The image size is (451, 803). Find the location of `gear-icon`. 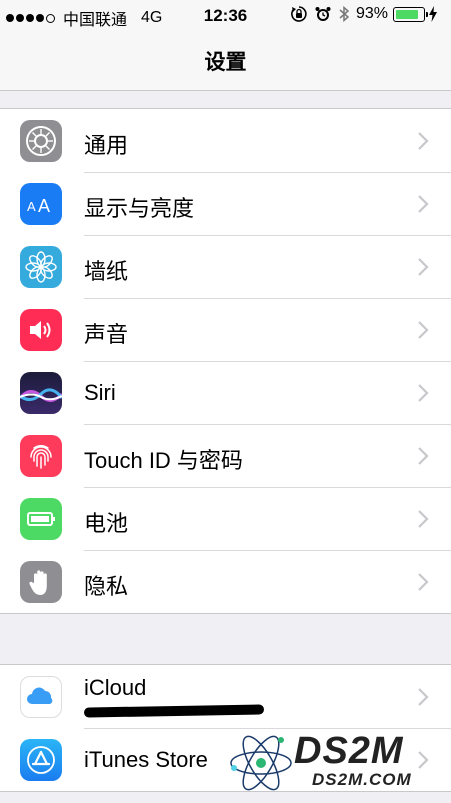

gear-icon is located at coordinates (41, 141).